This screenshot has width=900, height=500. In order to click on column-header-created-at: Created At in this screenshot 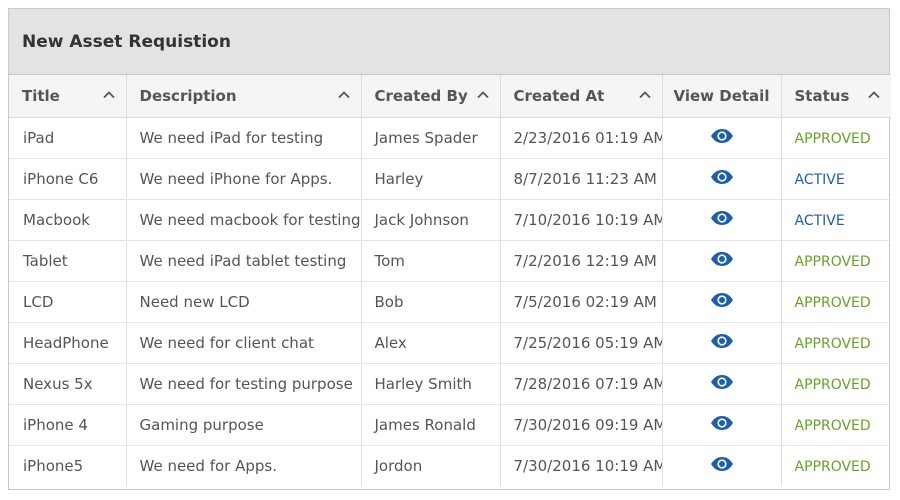, I will do `click(581, 96)`.